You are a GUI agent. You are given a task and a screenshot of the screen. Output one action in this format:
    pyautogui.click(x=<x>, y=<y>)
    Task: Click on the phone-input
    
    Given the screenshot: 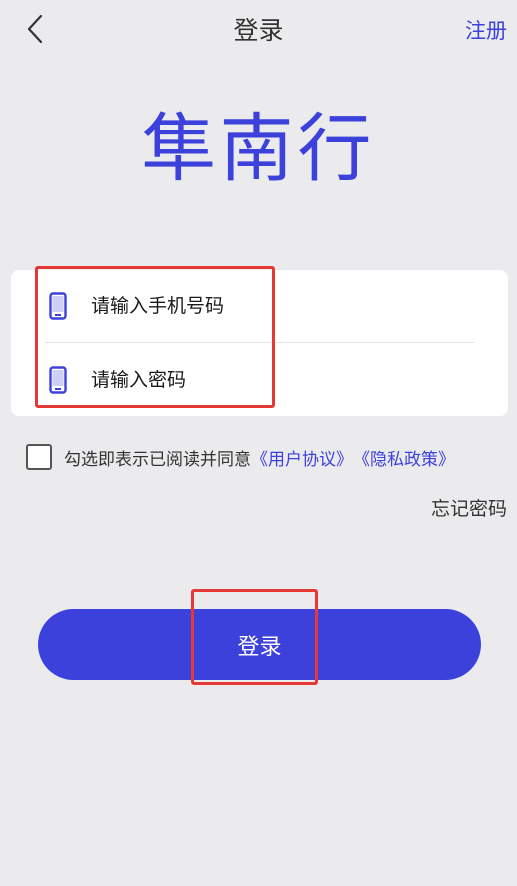 What is the action you would take?
    pyautogui.click(x=261, y=306)
    